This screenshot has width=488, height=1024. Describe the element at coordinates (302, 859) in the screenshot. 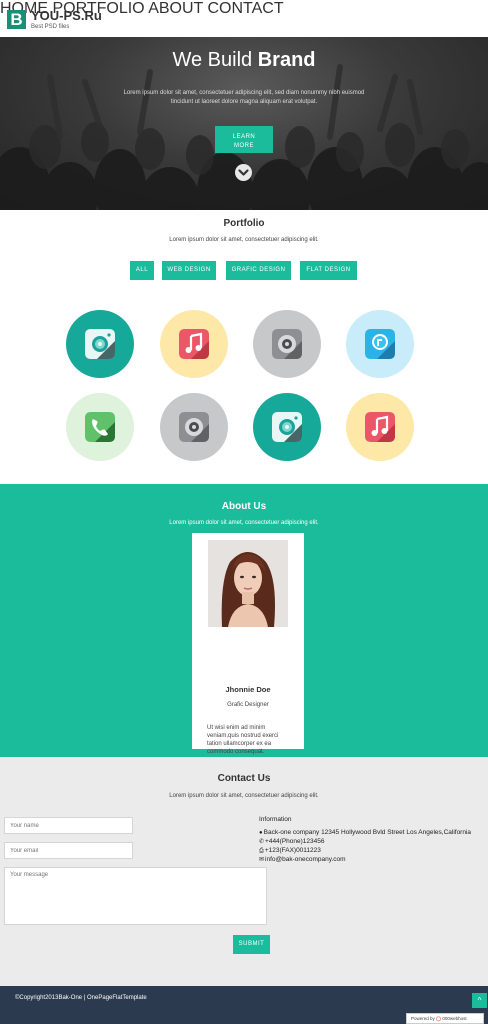

I see `info-email: ✉info@bak-onecompany.com` at that location.